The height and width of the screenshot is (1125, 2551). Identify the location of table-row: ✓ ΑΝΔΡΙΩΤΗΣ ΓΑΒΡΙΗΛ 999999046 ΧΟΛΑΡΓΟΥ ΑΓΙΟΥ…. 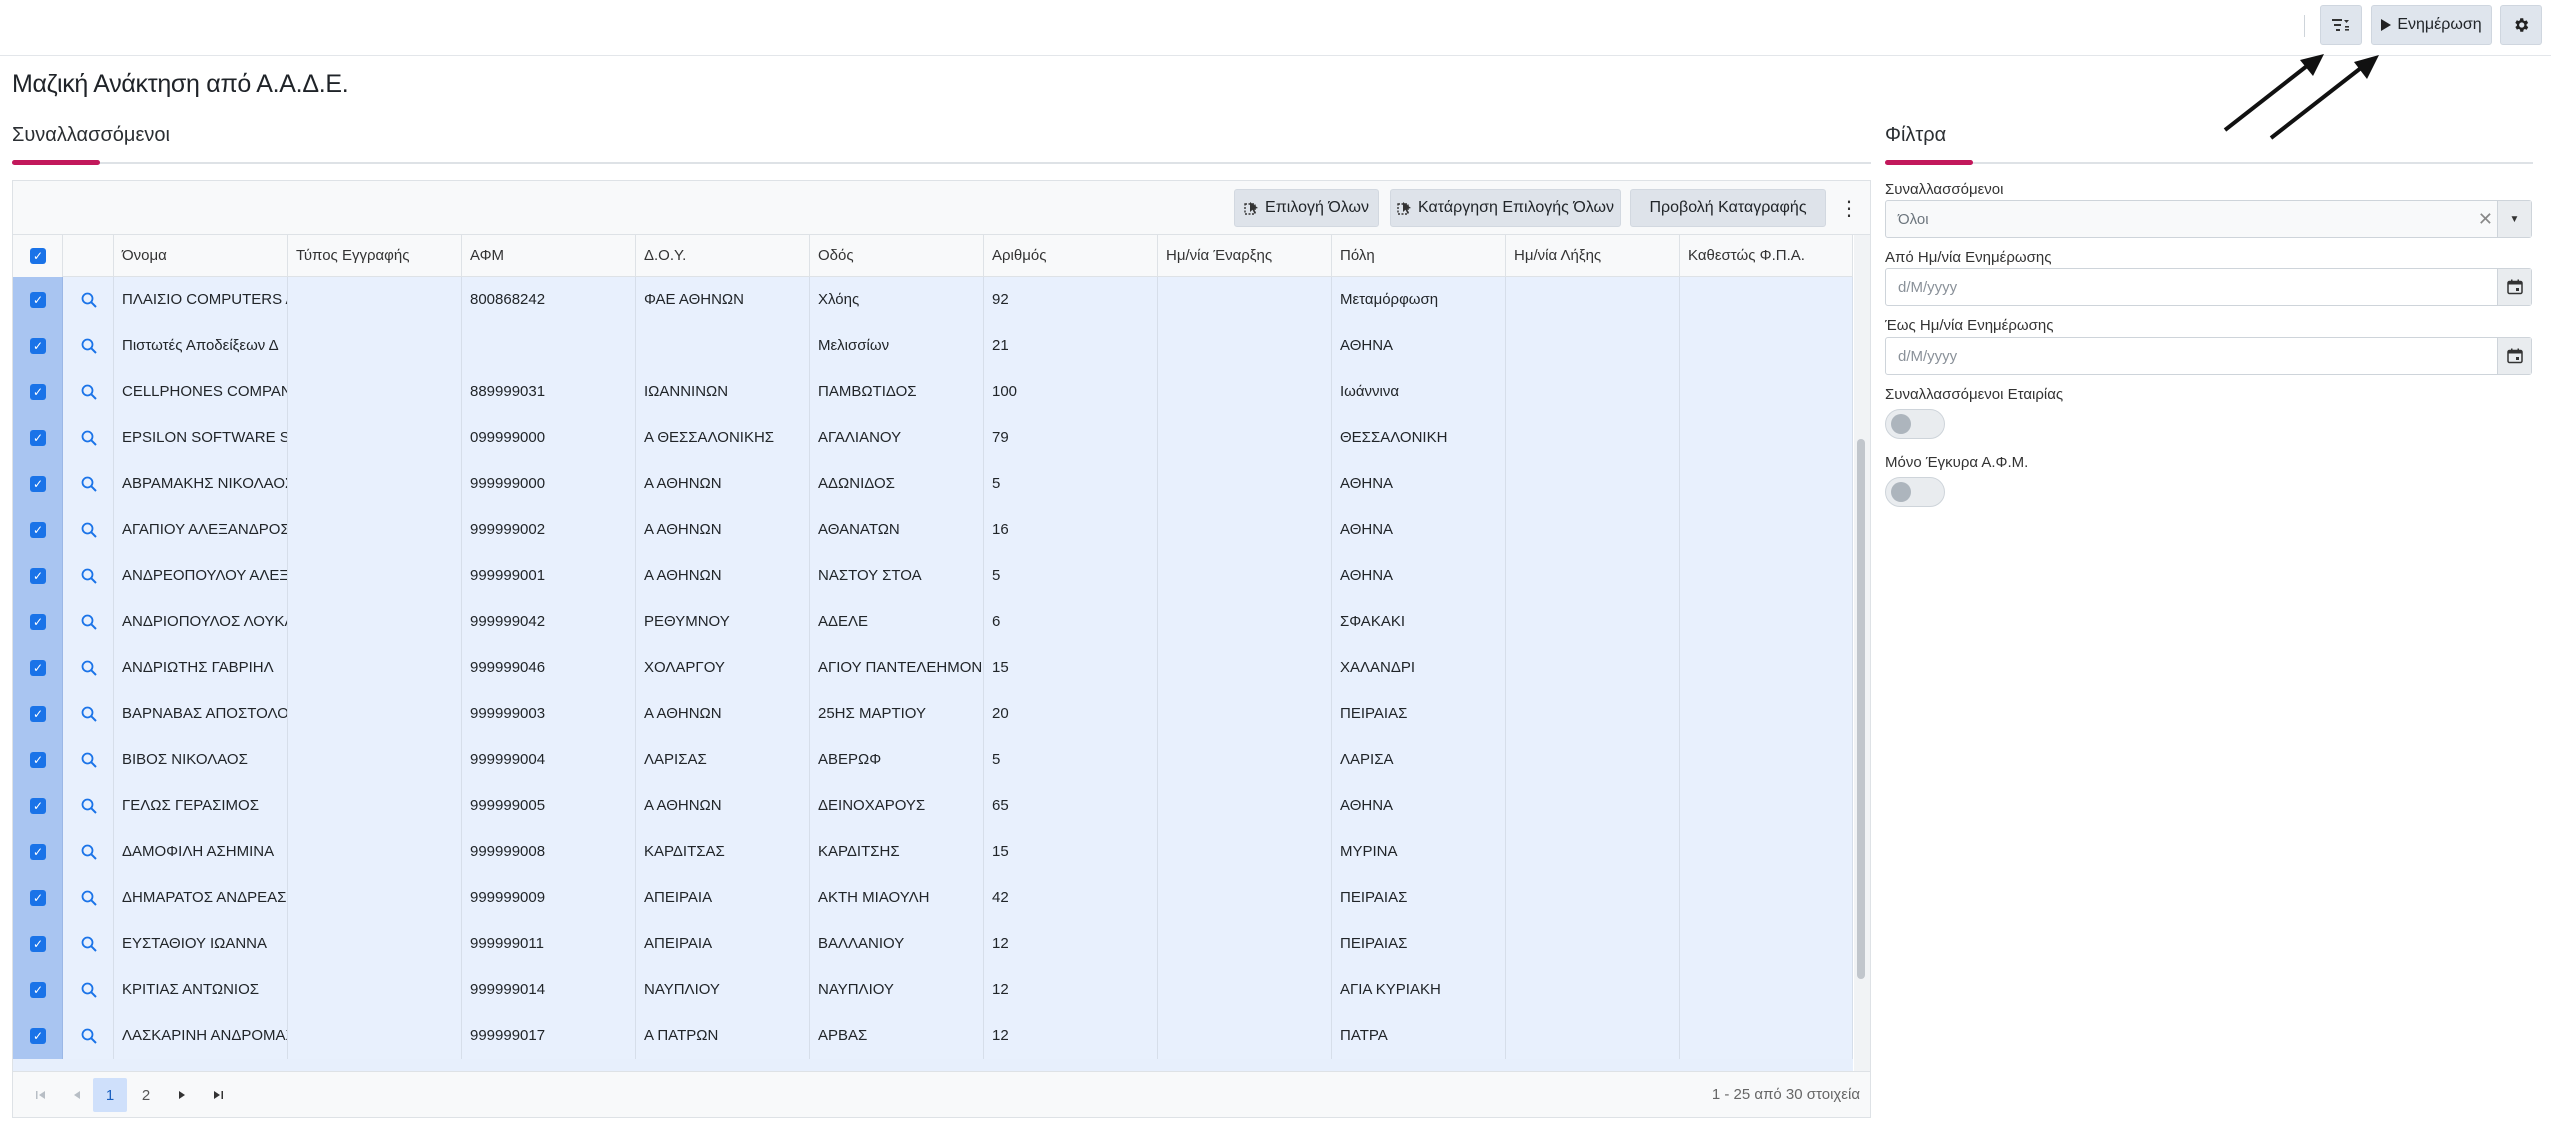
(933, 668).